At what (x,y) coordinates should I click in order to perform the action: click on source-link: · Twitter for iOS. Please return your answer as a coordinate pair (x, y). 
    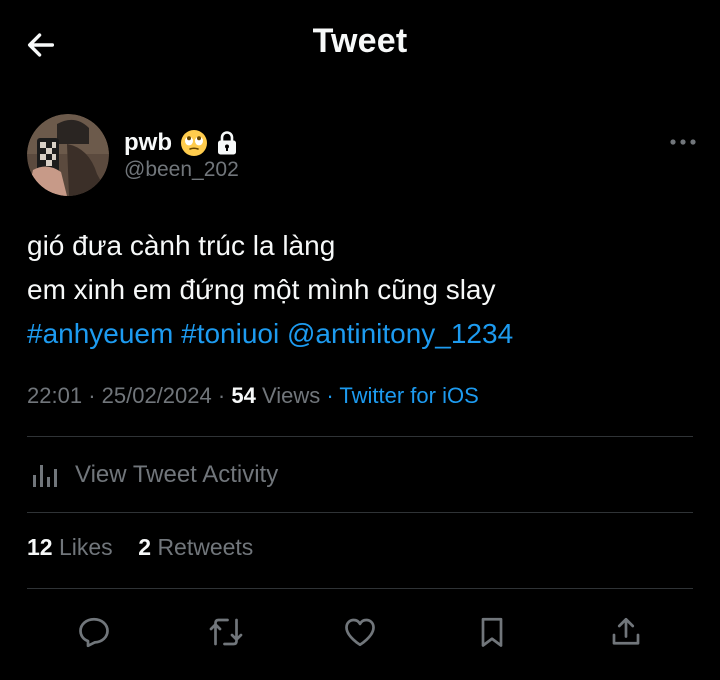
    Looking at the image, I should click on (402, 395).